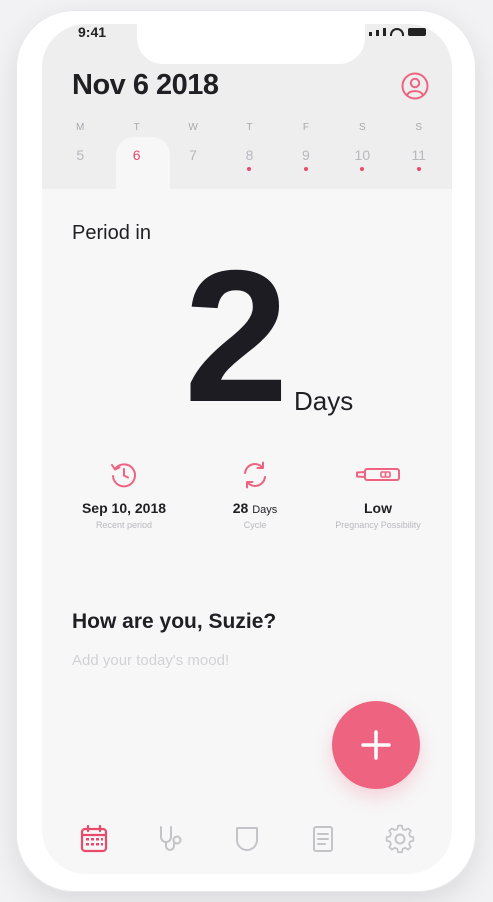  Describe the element at coordinates (255, 495) in the screenshot. I see `stat-cycle: 28 Days Cycle` at that location.